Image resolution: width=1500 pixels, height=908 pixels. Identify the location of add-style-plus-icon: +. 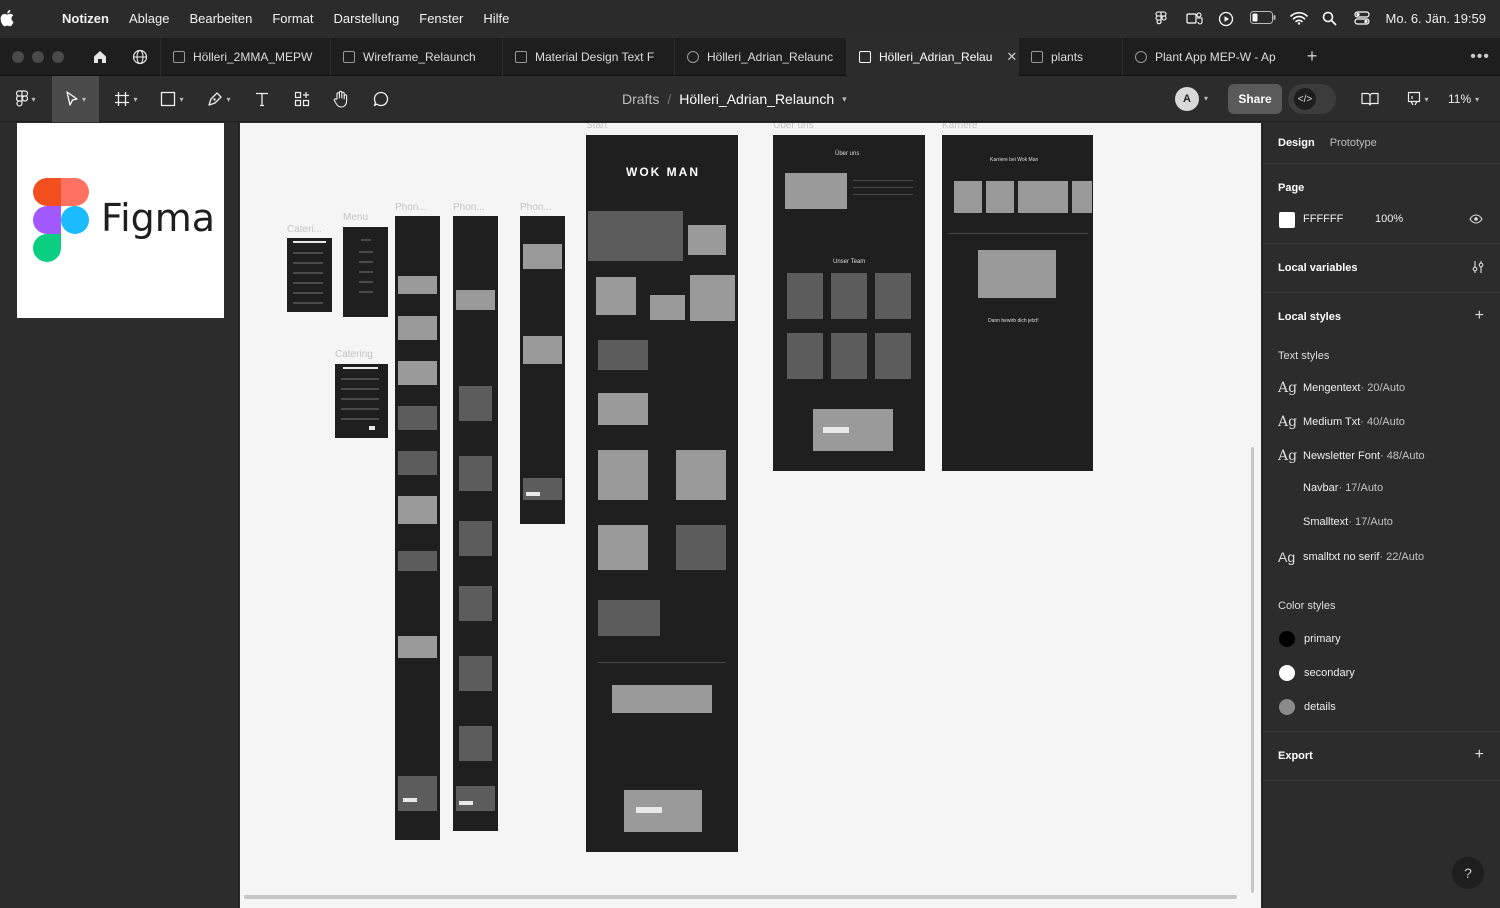
(1479, 316).